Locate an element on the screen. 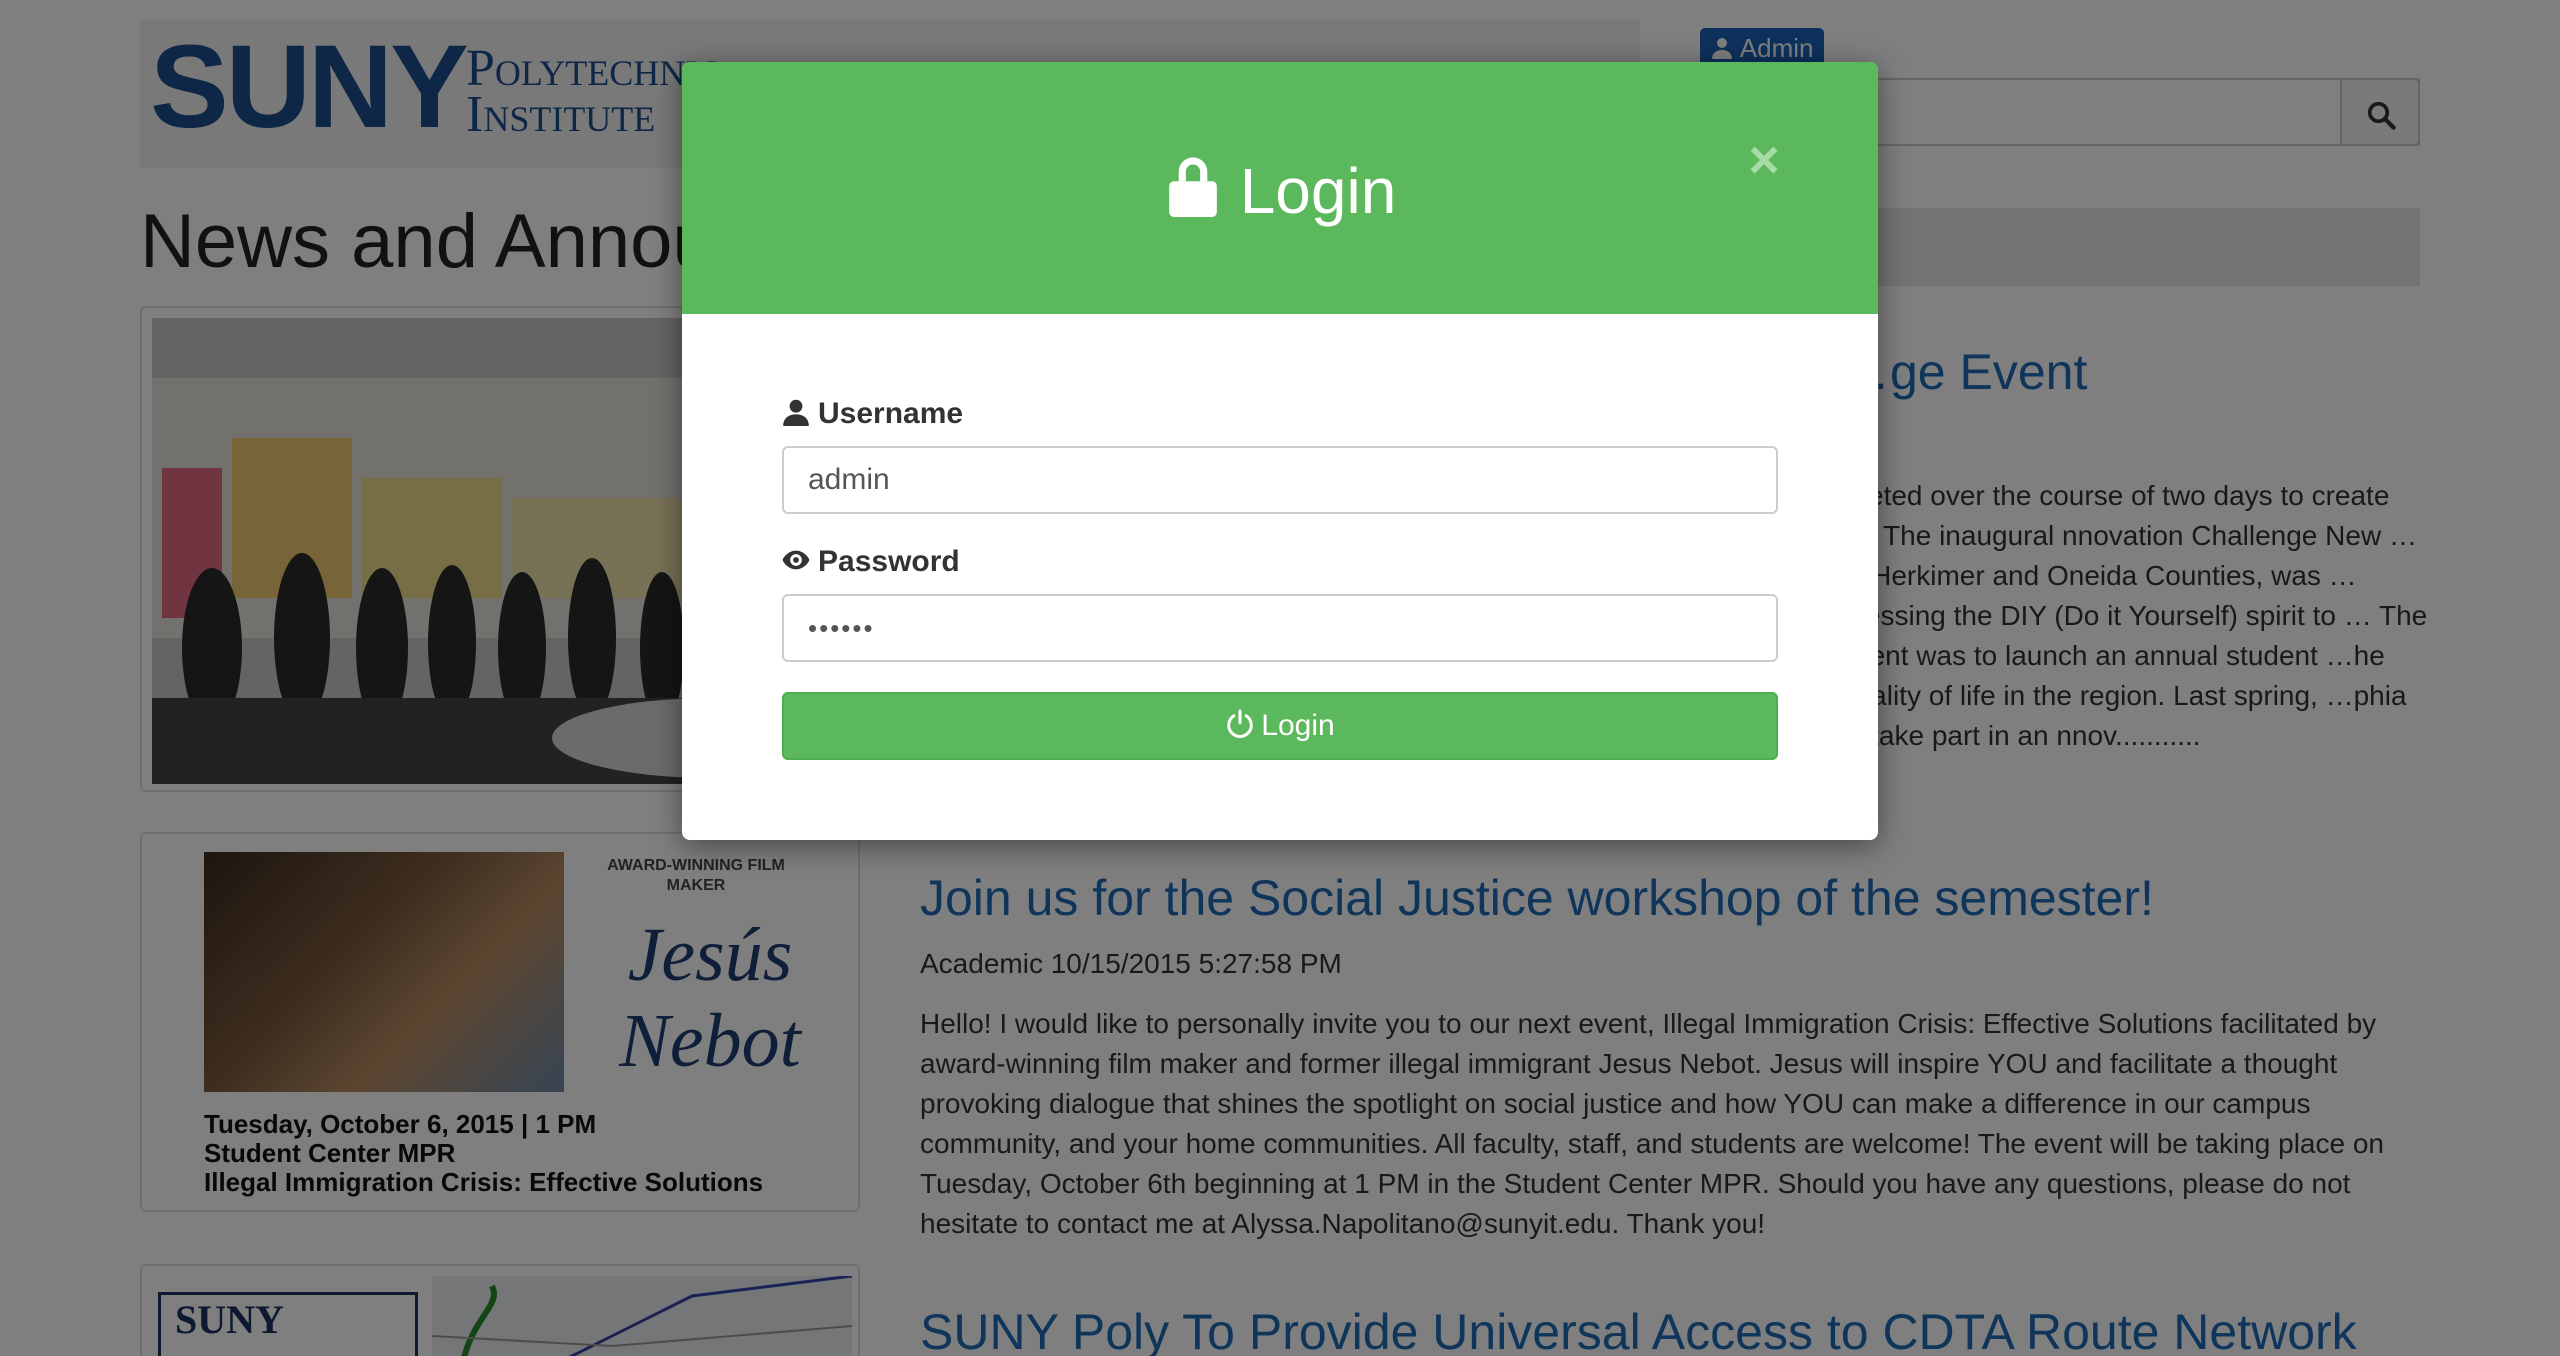 The width and height of the screenshot is (2560, 1356). username-label: Username is located at coordinates (872, 414).